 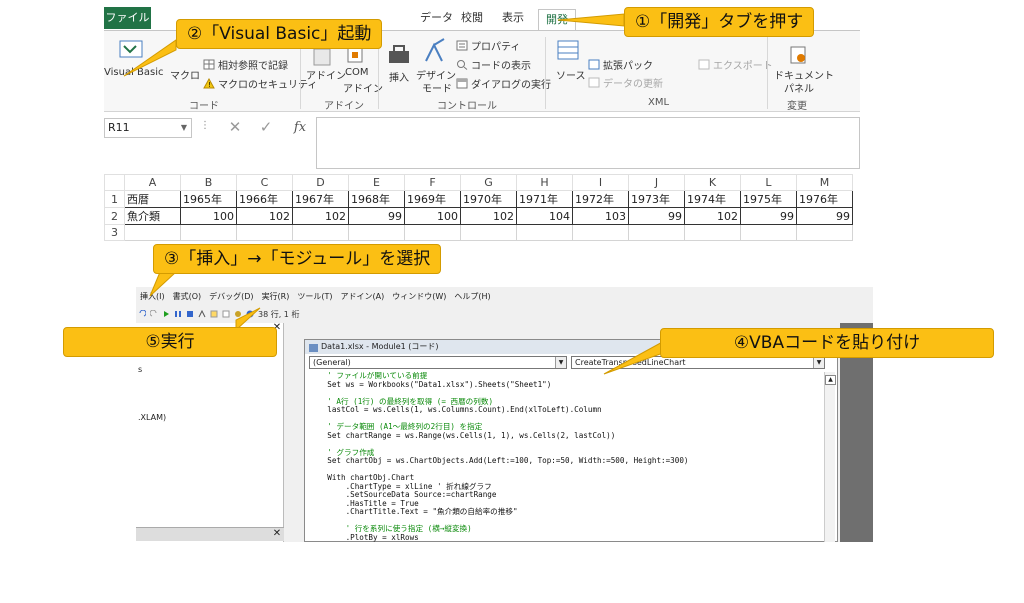 I want to click on cell: 1972年, so click(x=600, y=199).